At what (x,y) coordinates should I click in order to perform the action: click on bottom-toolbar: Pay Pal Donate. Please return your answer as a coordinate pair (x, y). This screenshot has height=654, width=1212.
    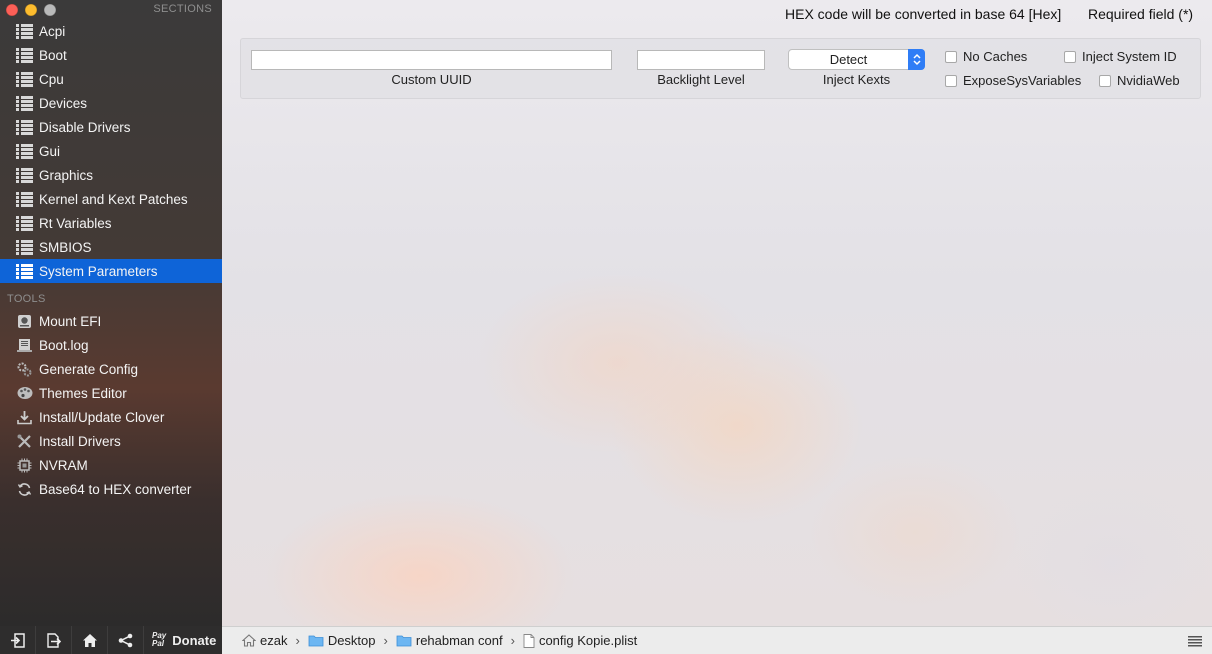
    Looking at the image, I should click on (111, 640).